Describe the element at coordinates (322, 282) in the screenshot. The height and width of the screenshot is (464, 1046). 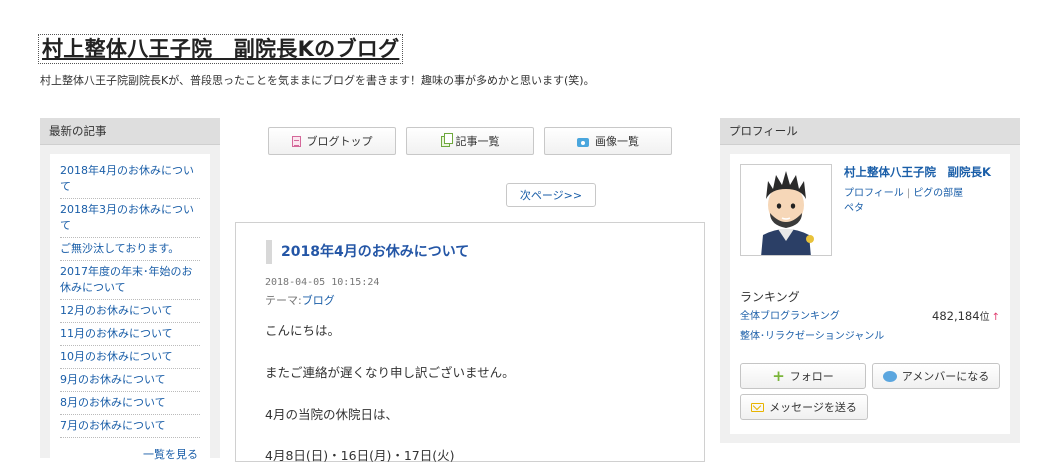
I see `entry-date: 2018-04-05 10:15:24` at that location.